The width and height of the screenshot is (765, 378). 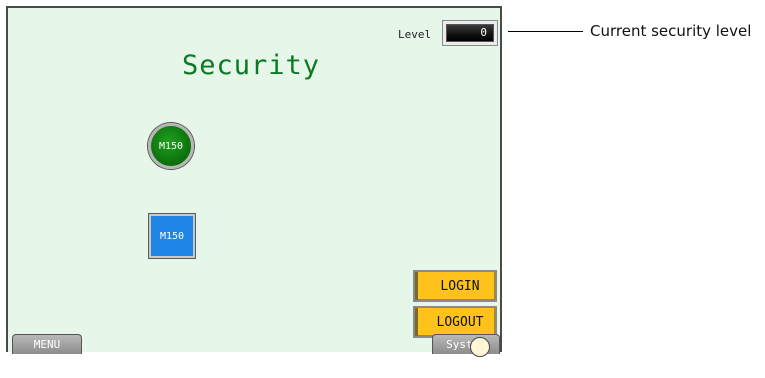 I want to click on touch-cursor-icon, so click(x=480, y=347).